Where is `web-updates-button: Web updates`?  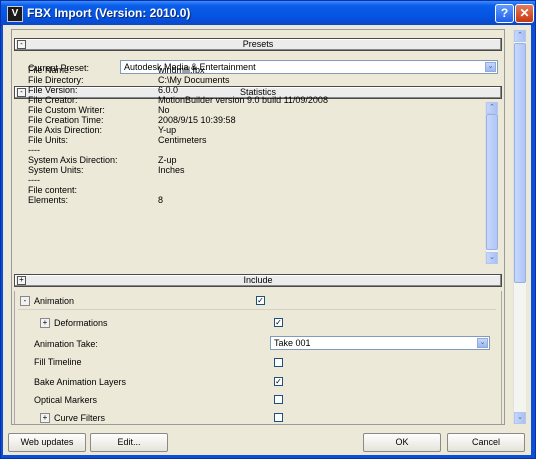
web-updates-button: Web updates is located at coordinates (47, 442).